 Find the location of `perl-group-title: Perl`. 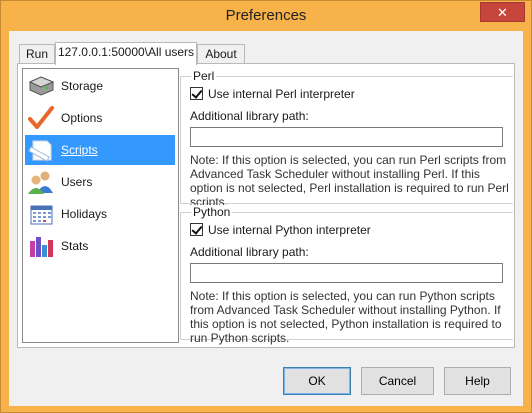

perl-group-title: Perl is located at coordinates (204, 76).